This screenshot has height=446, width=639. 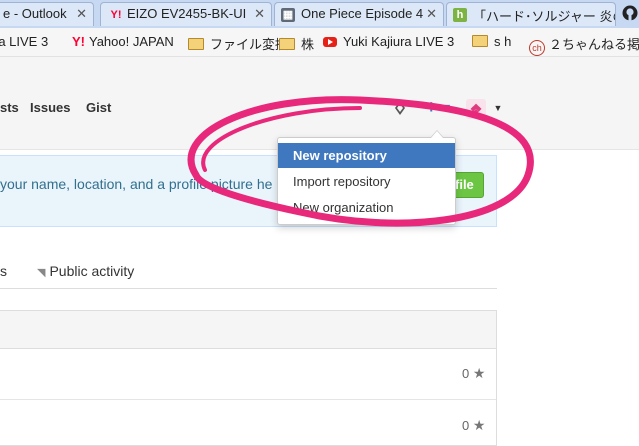 I want to click on avatar: ❖, so click(x=476, y=109).